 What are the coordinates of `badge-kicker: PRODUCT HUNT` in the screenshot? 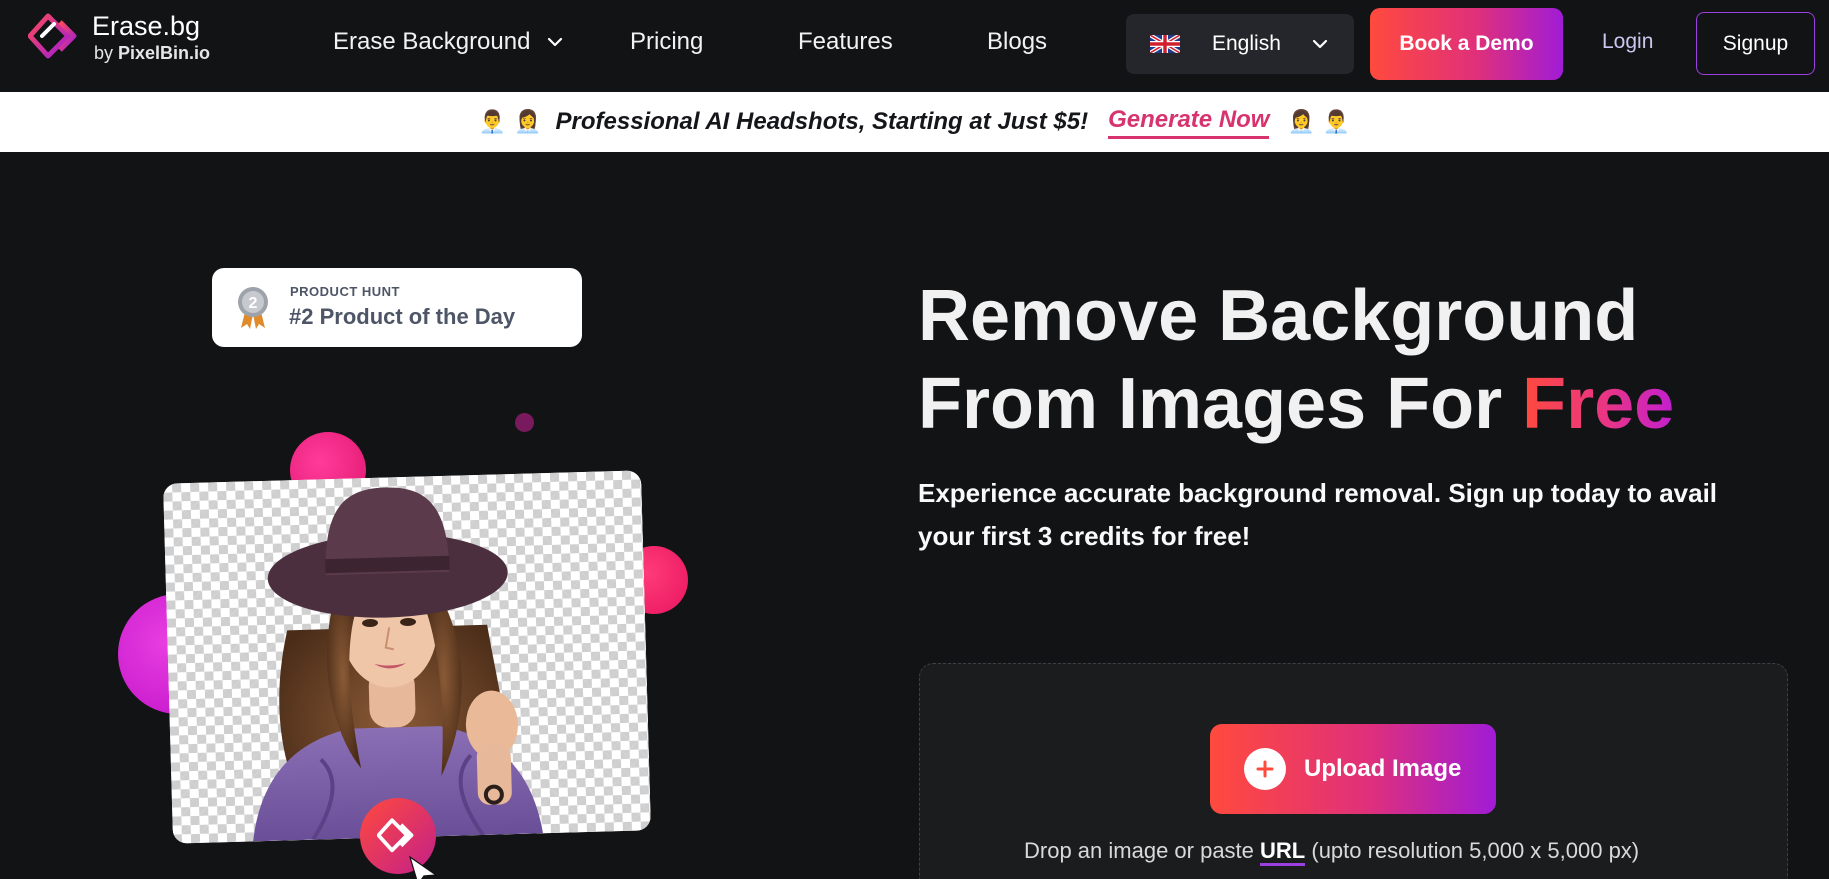 It's located at (345, 291).